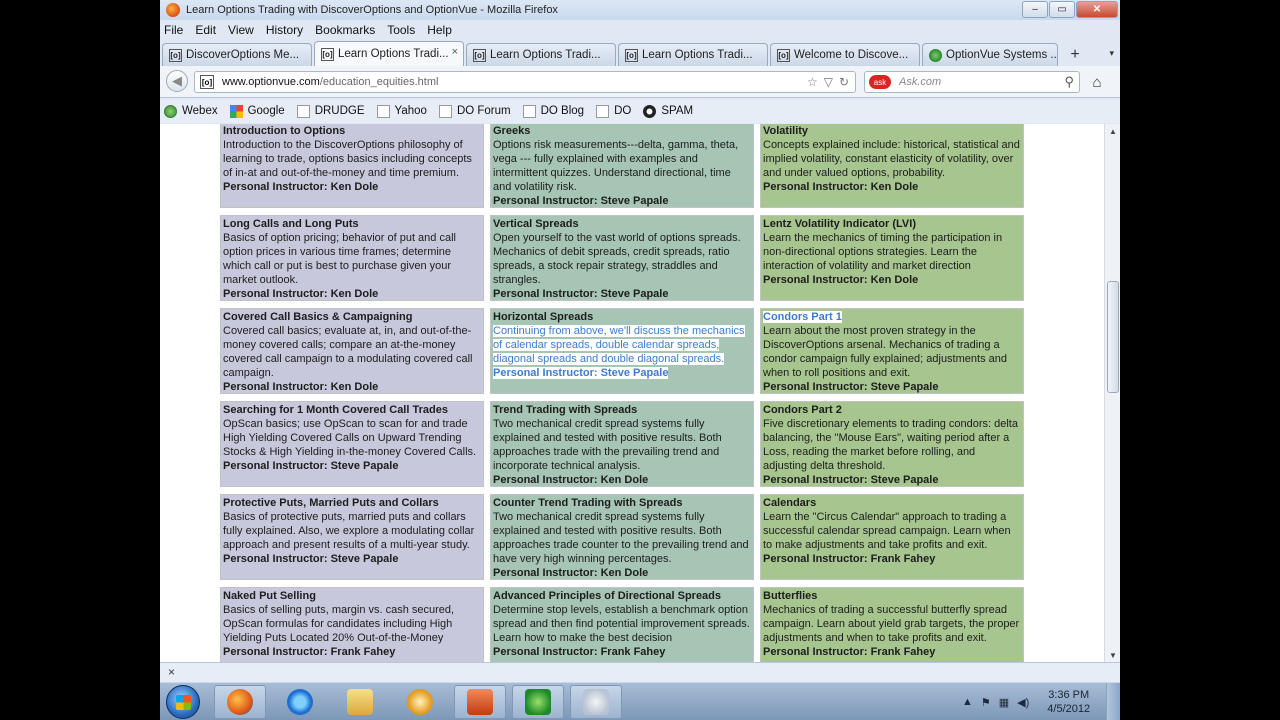 The width and height of the screenshot is (1280, 720). I want to click on firefox-icon, so click(173, 10).